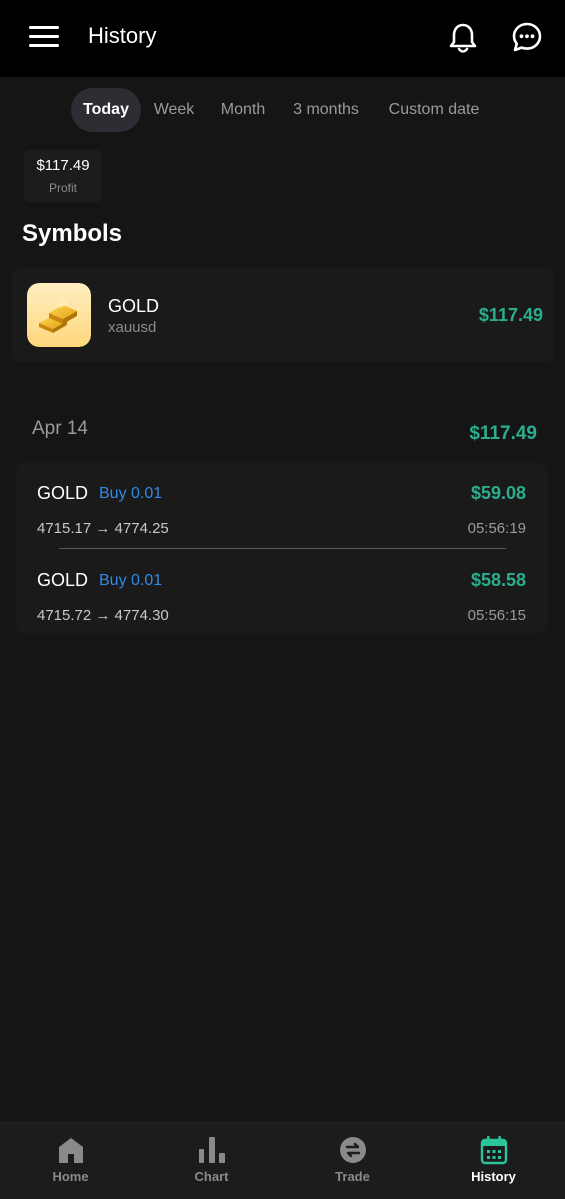  Describe the element at coordinates (510, 315) in the screenshot. I see `symbol-profit: $117.49` at that location.